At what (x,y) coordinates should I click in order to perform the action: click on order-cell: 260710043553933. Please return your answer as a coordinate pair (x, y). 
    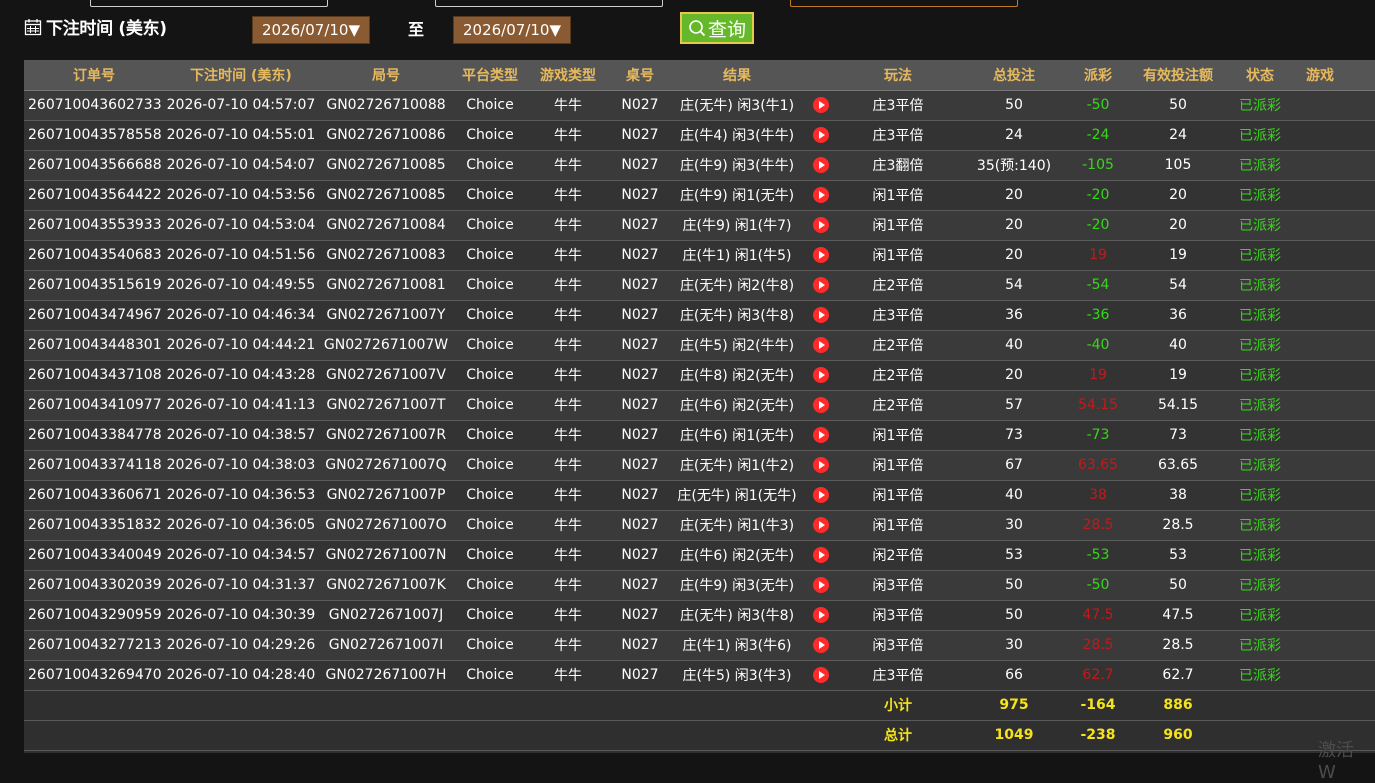
    Looking at the image, I should click on (94, 225).